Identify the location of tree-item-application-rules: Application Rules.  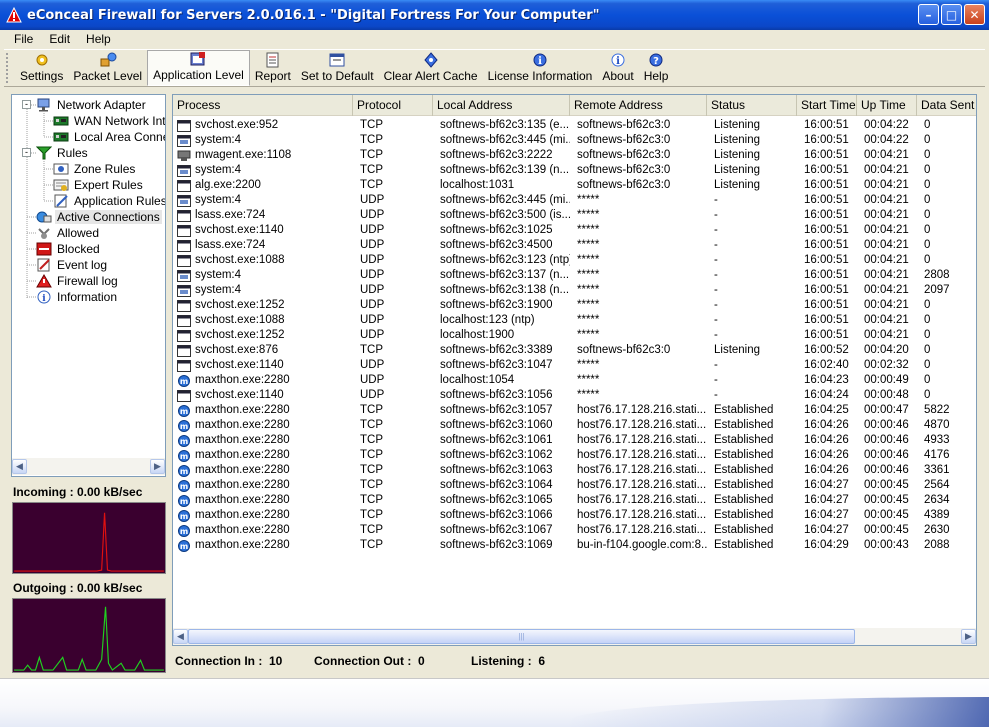
(109, 201).